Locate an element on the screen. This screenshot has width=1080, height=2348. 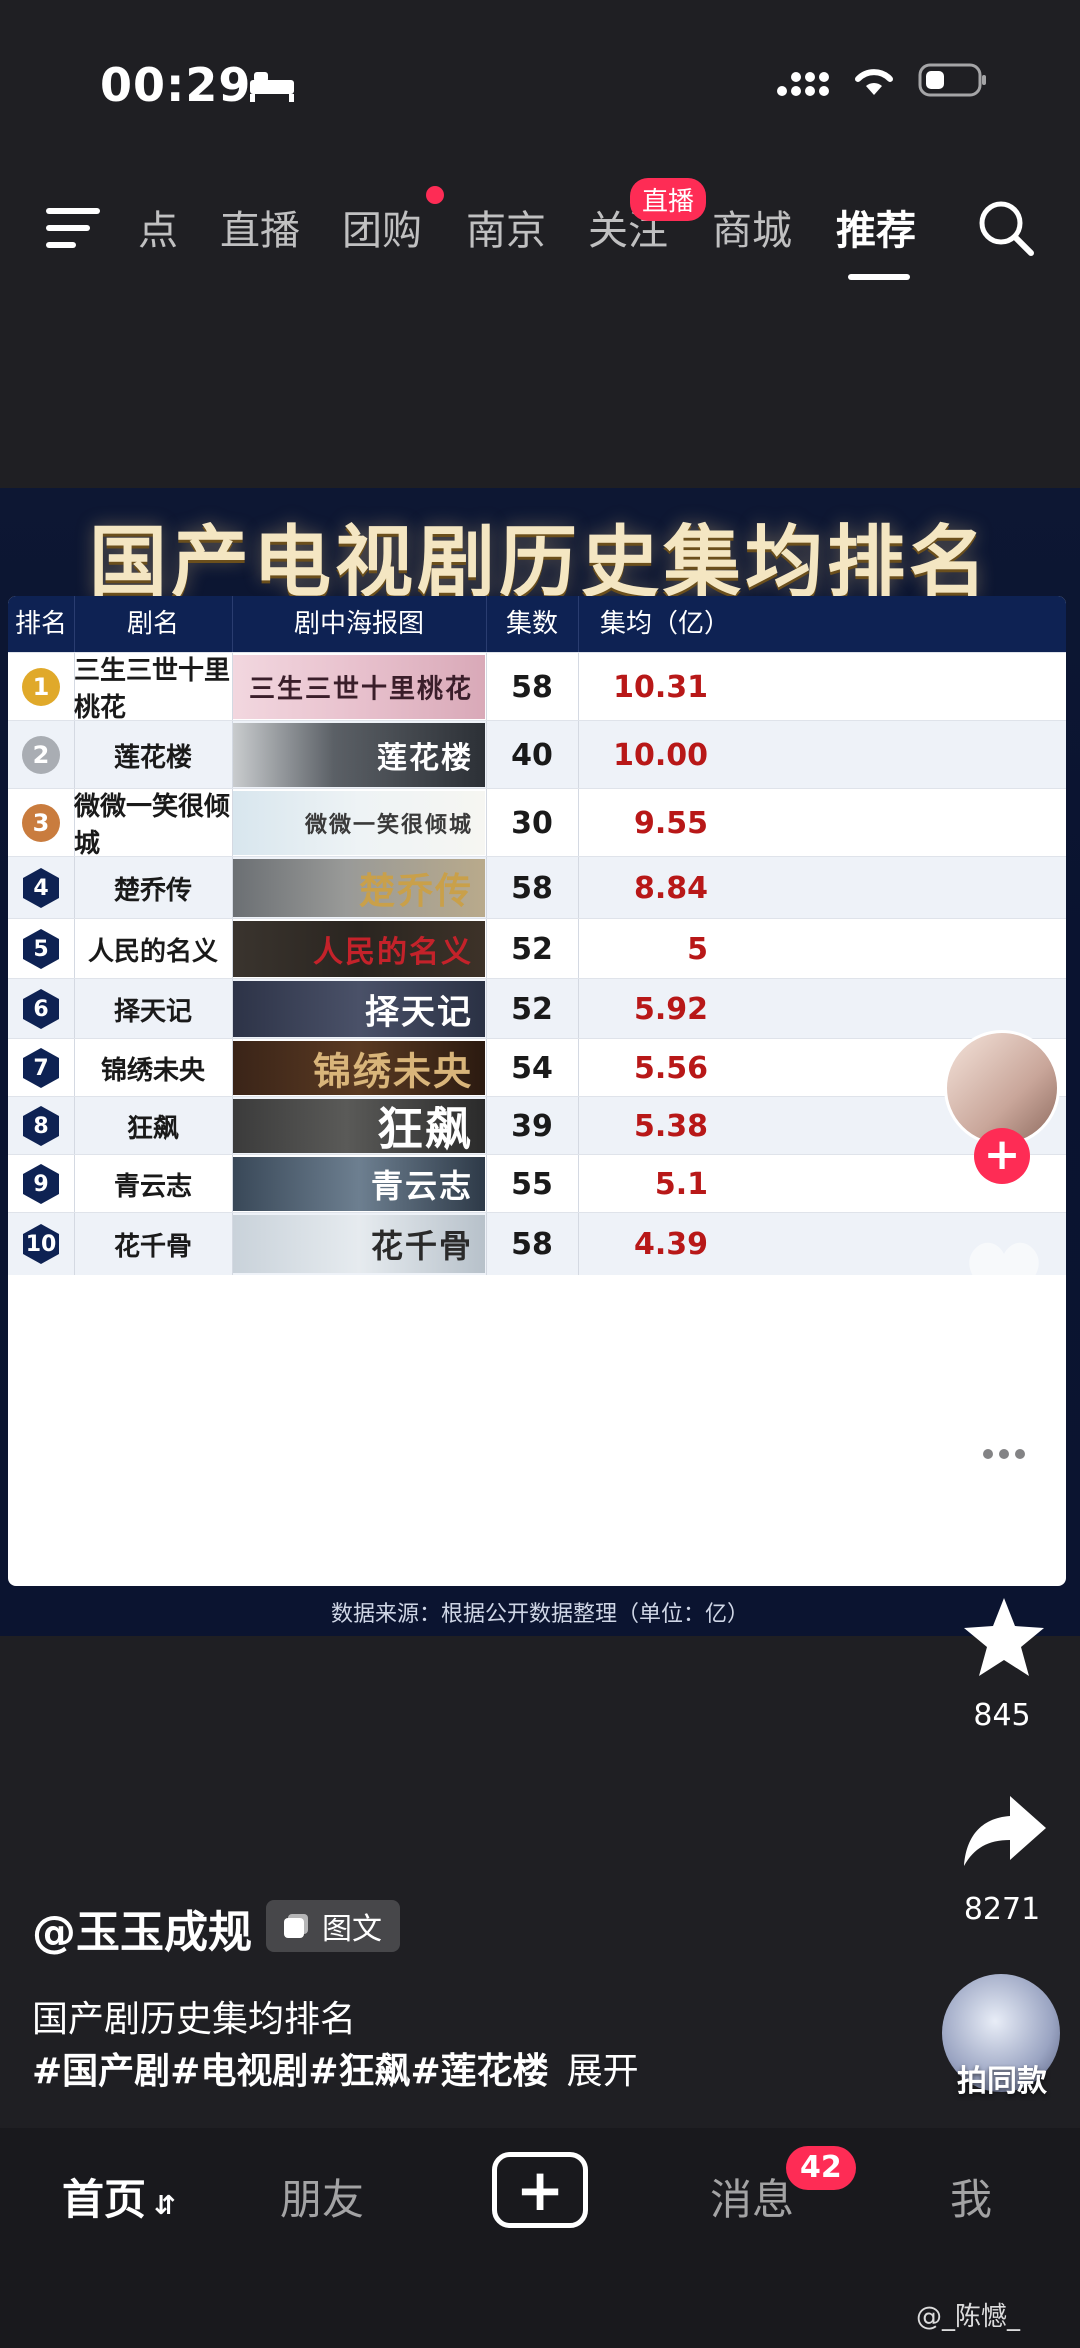
gallery-icon is located at coordinates (296, 1926).